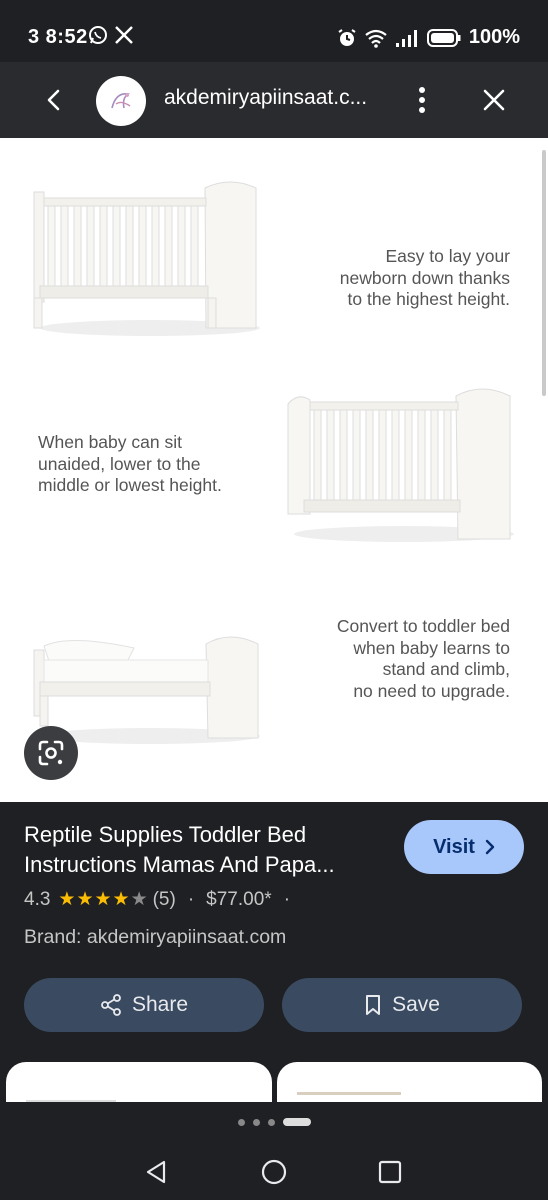 The image size is (548, 1200). What do you see at coordinates (448, 256) in the screenshot?
I see `caption-line: Easy to lay your` at bounding box center [448, 256].